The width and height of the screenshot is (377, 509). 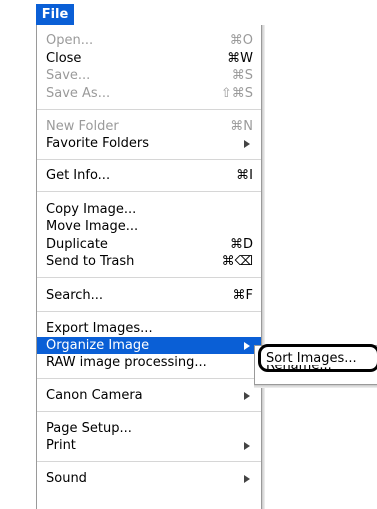 What do you see at coordinates (244, 175) in the screenshot?
I see `menu-item-shortcut: ⌘I` at bounding box center [244, 175].